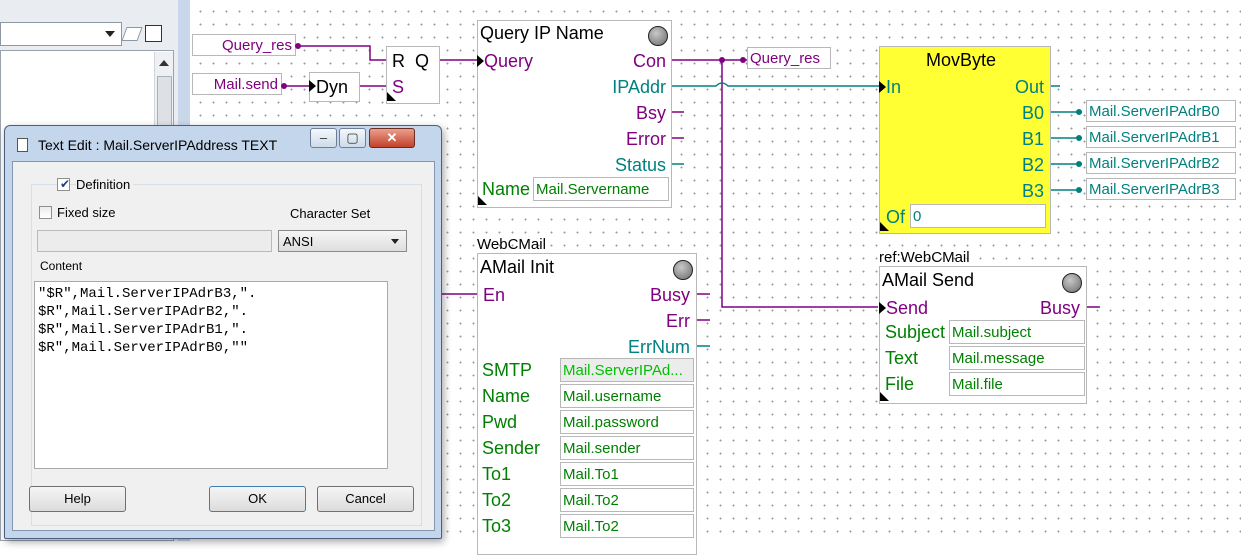  I want to click on definition-label: Definition, so click(105, 184).